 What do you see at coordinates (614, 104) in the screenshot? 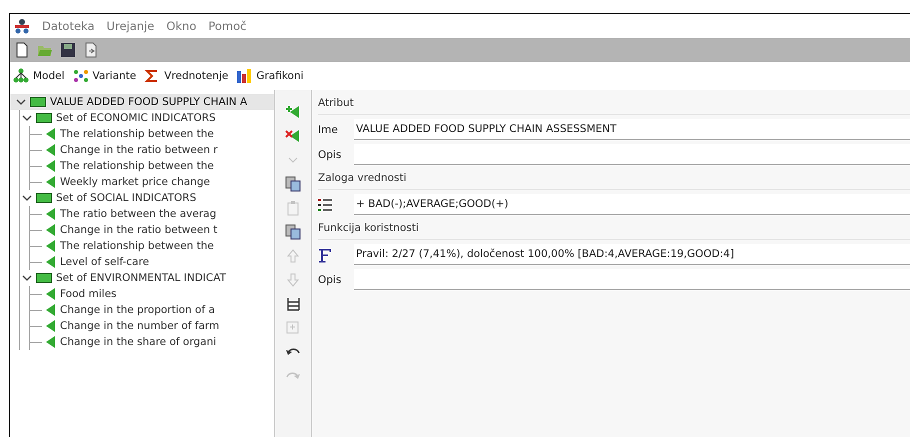
I see `section-title: Atribut` at bounding box center [614, 104].